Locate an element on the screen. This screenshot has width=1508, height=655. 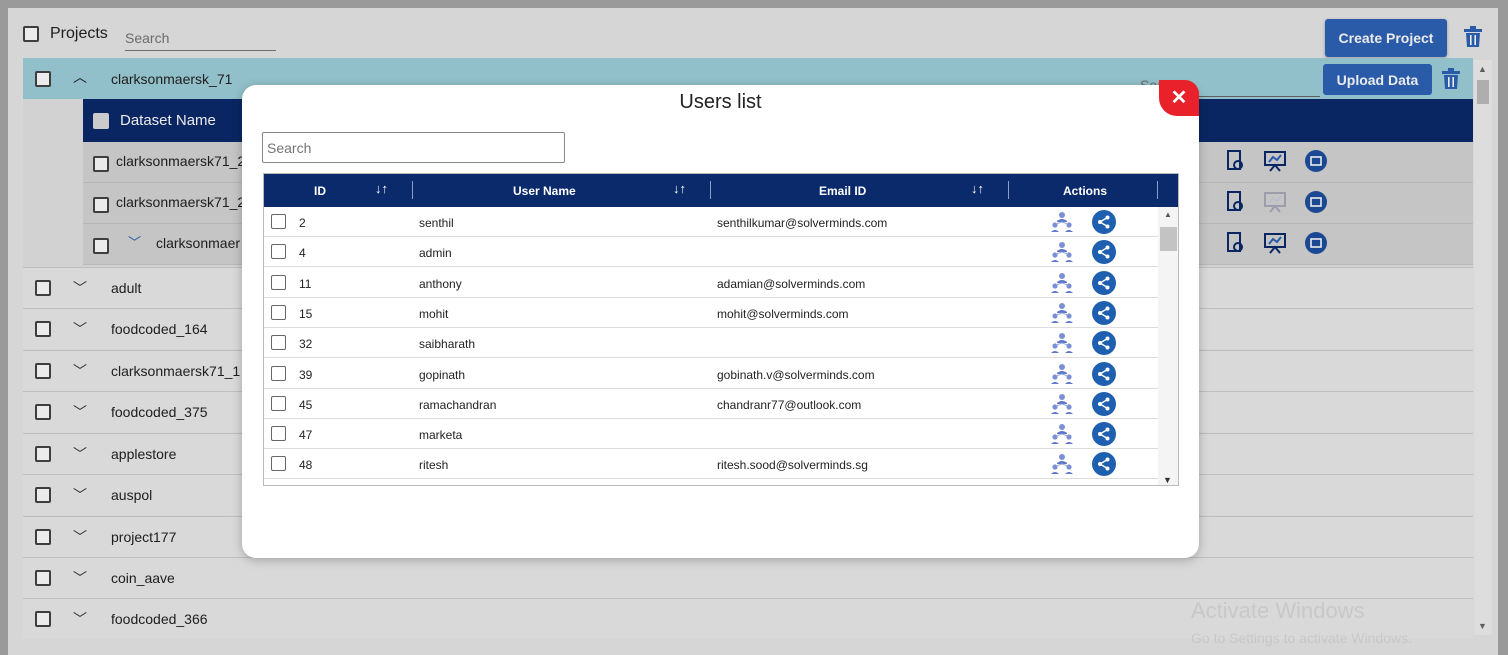
column-actions: Actions is located at coordinates (1085, 191).